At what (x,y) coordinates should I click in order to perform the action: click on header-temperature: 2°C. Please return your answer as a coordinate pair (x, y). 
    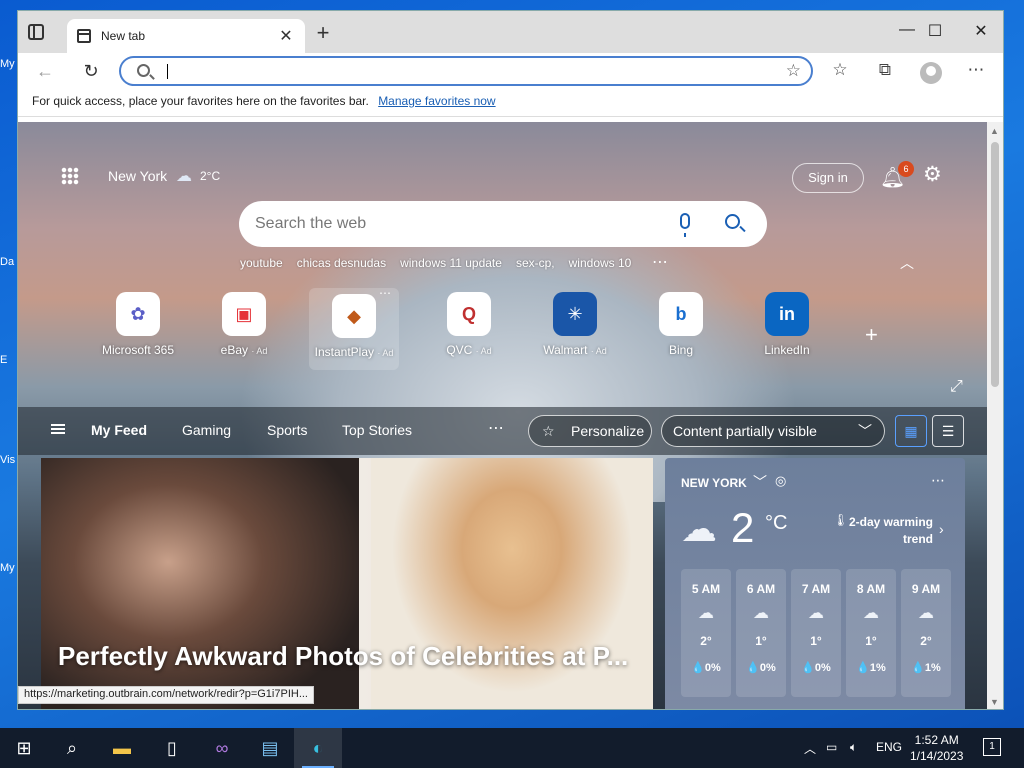
    Looking at the image, I should click on (210, 176).